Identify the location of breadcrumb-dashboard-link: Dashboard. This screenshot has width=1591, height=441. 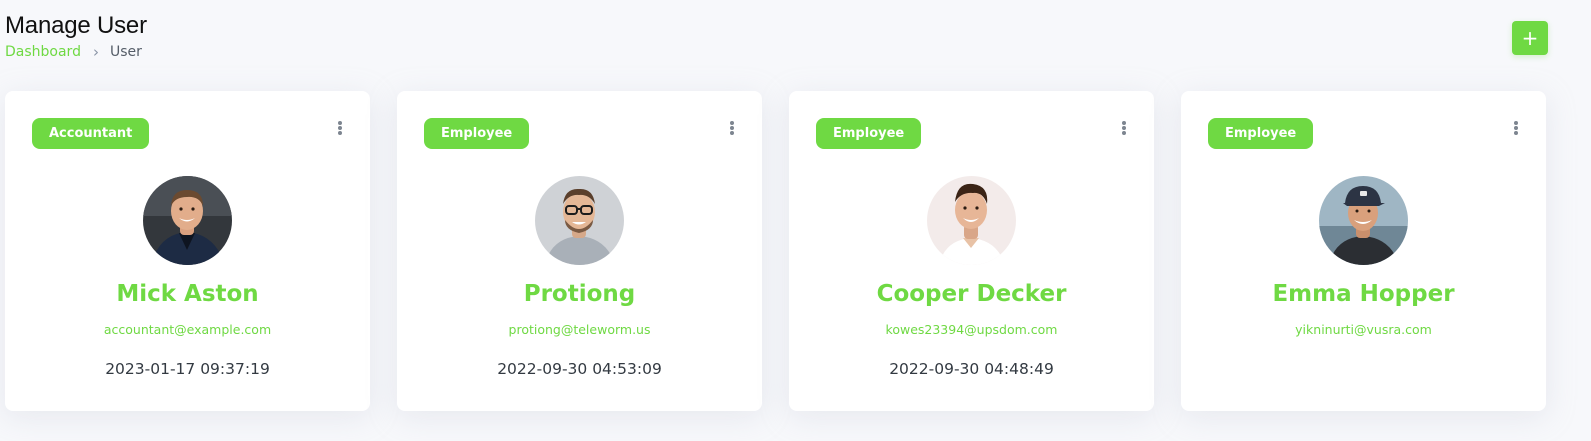
(43, 52).